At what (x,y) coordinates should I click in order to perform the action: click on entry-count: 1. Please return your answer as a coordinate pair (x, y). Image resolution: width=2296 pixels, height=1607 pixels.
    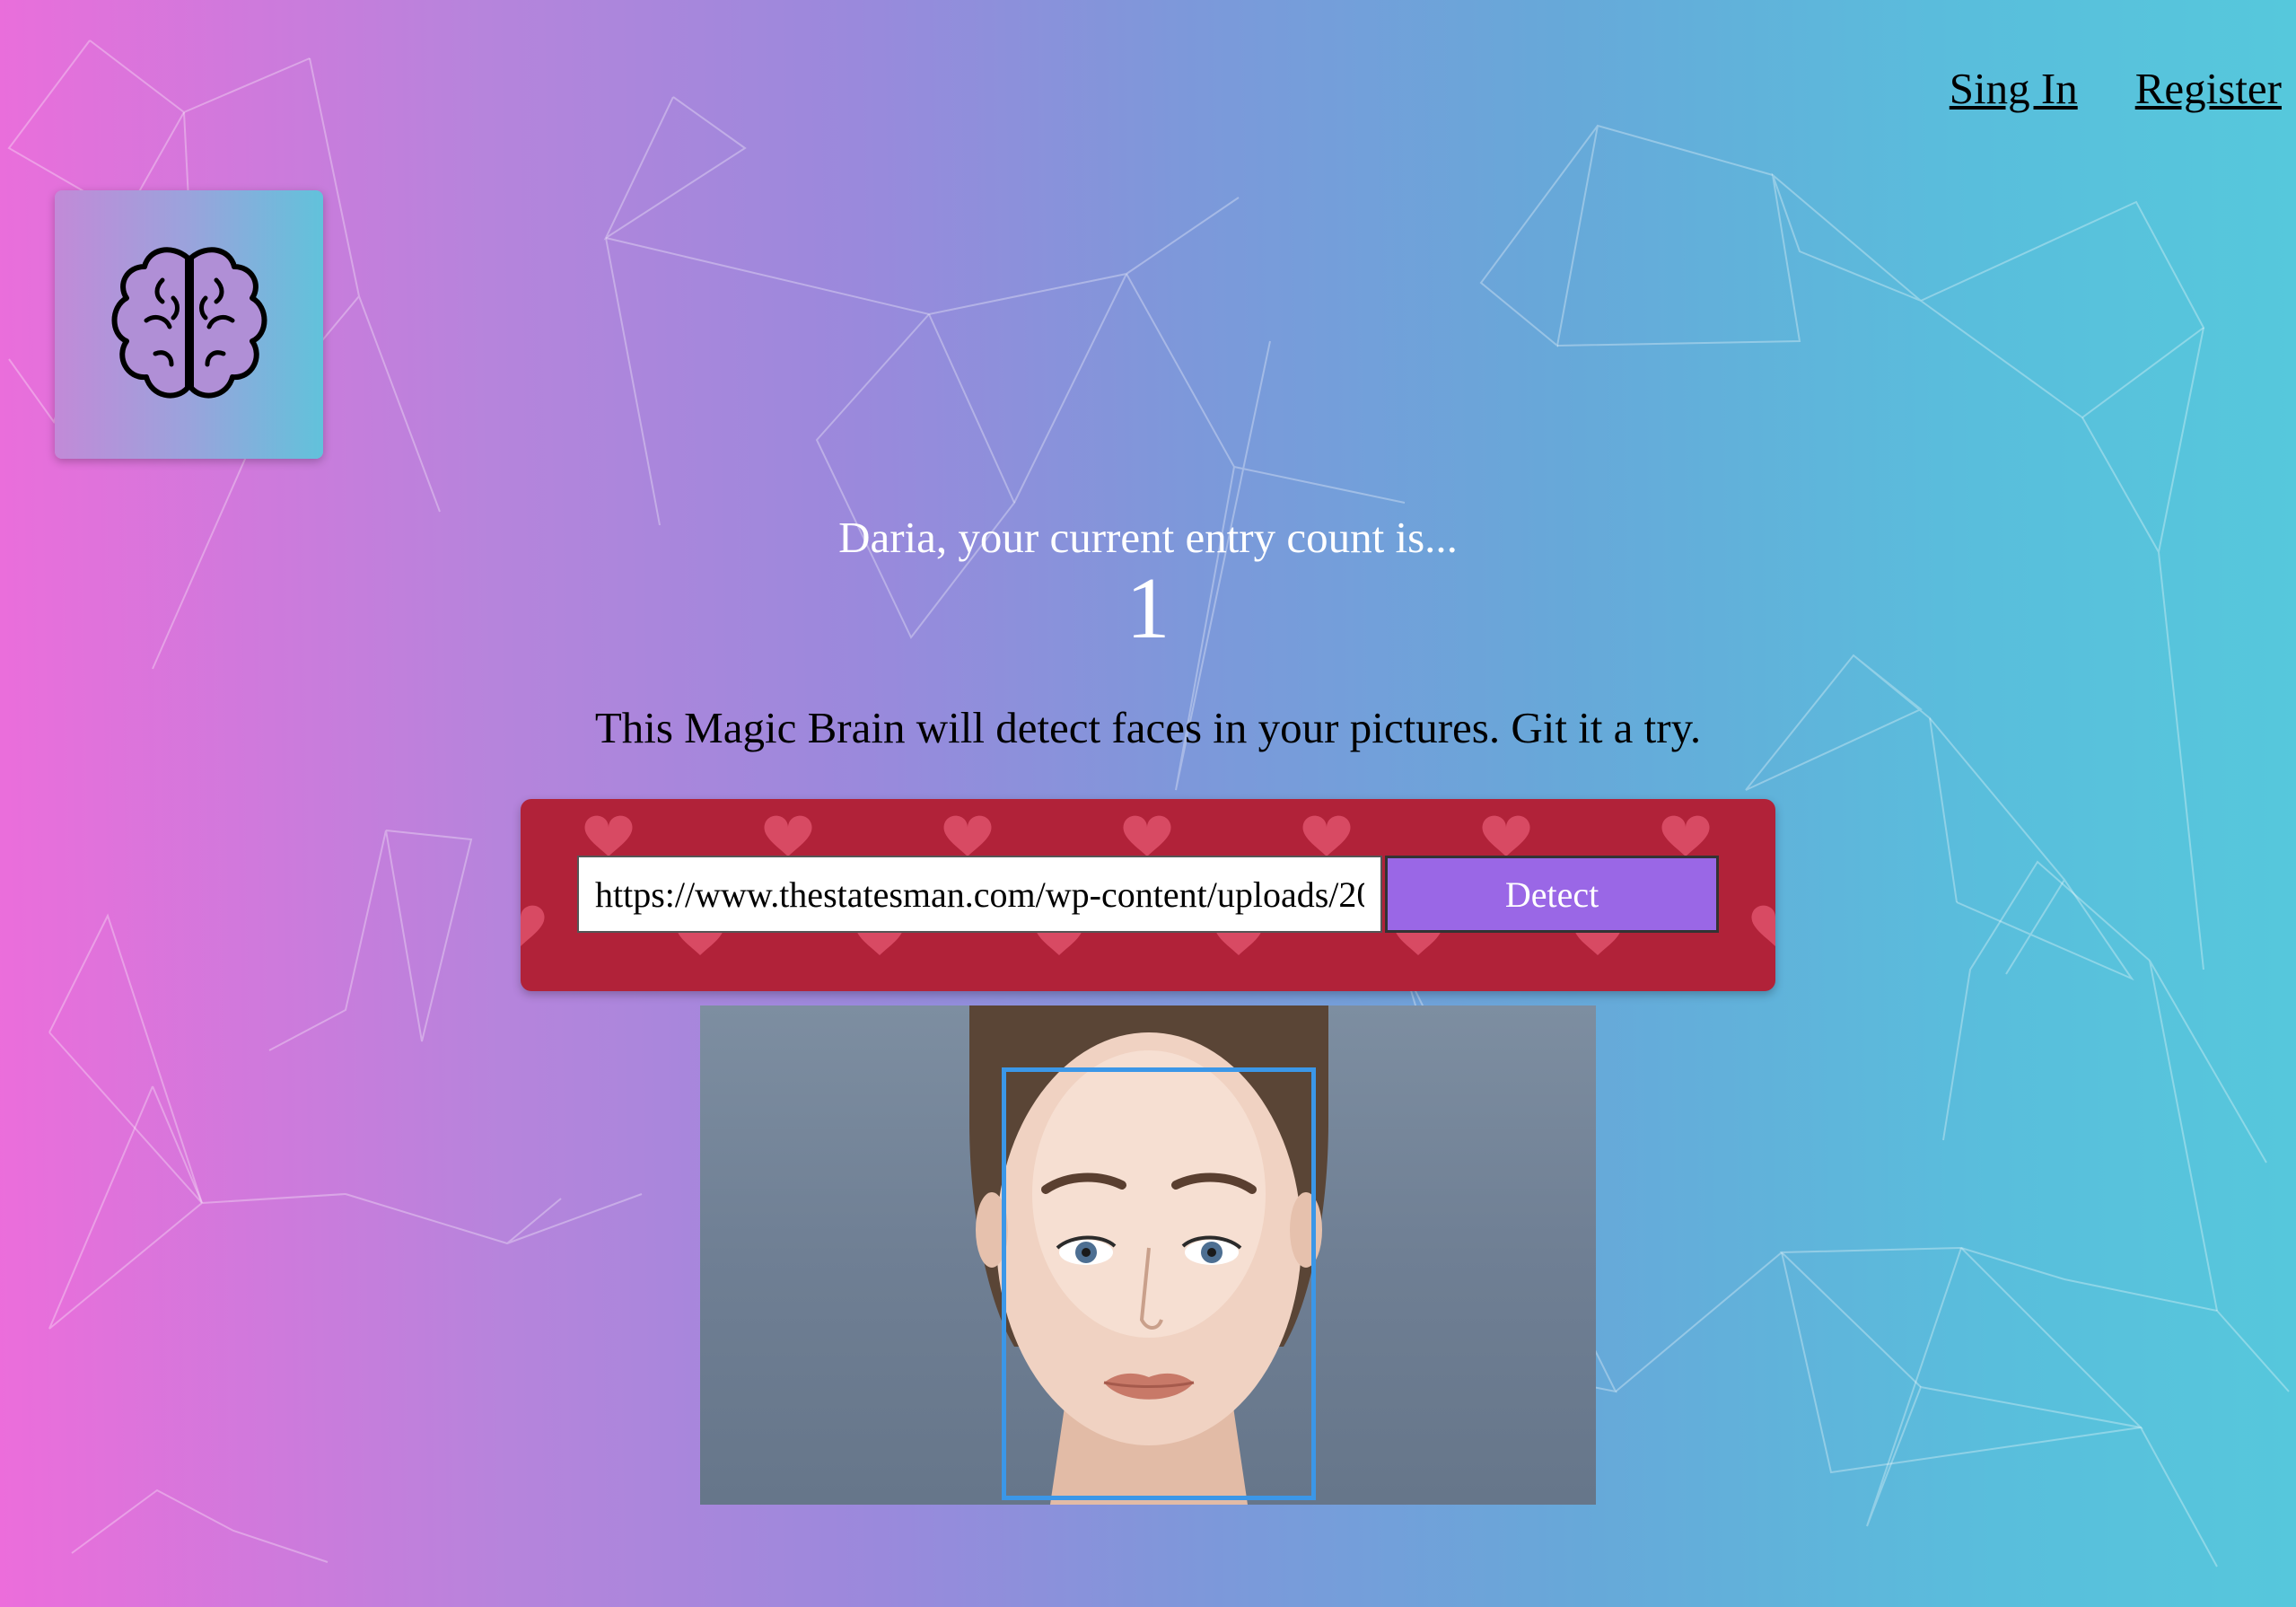
    Looking at the image, I should click on (1148, 608).